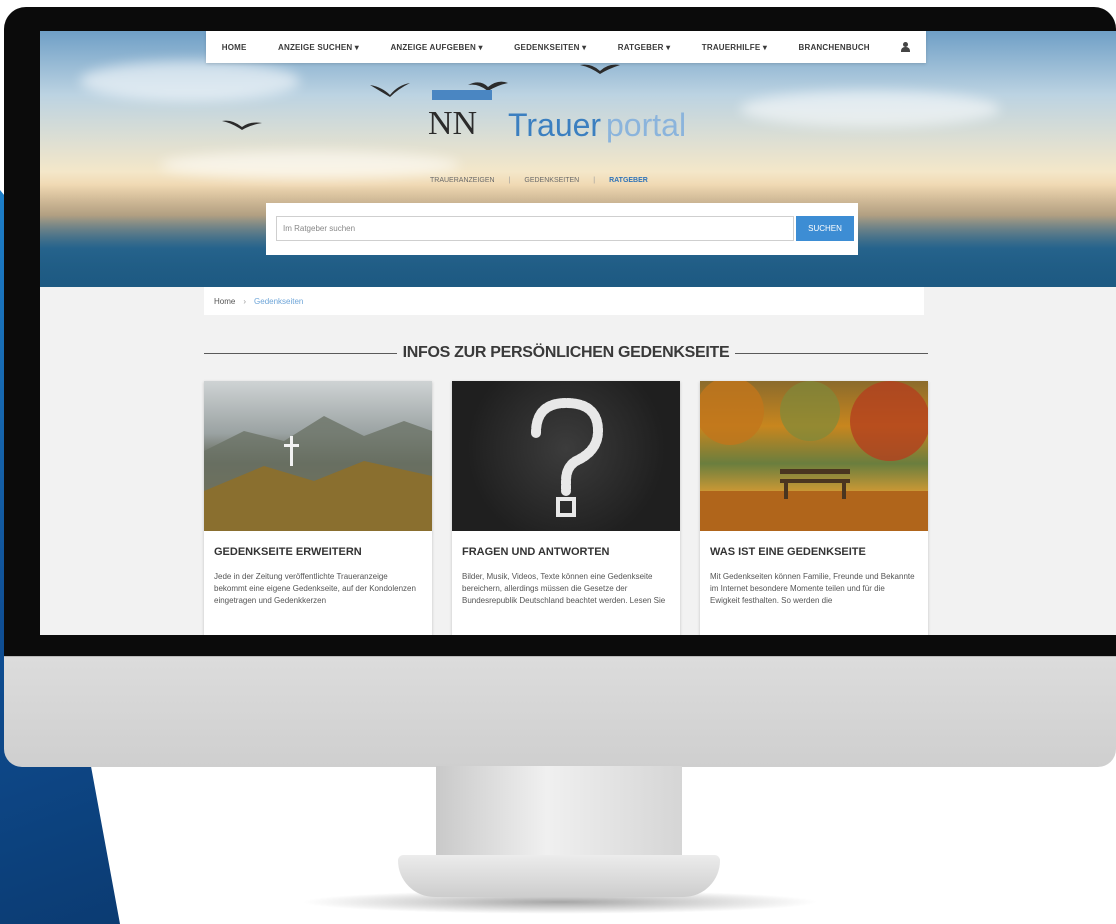 This screenshot has height=924, width=1116. I want to click on breadcrumb: Home › Gedenkseiten, so click(564, 301).